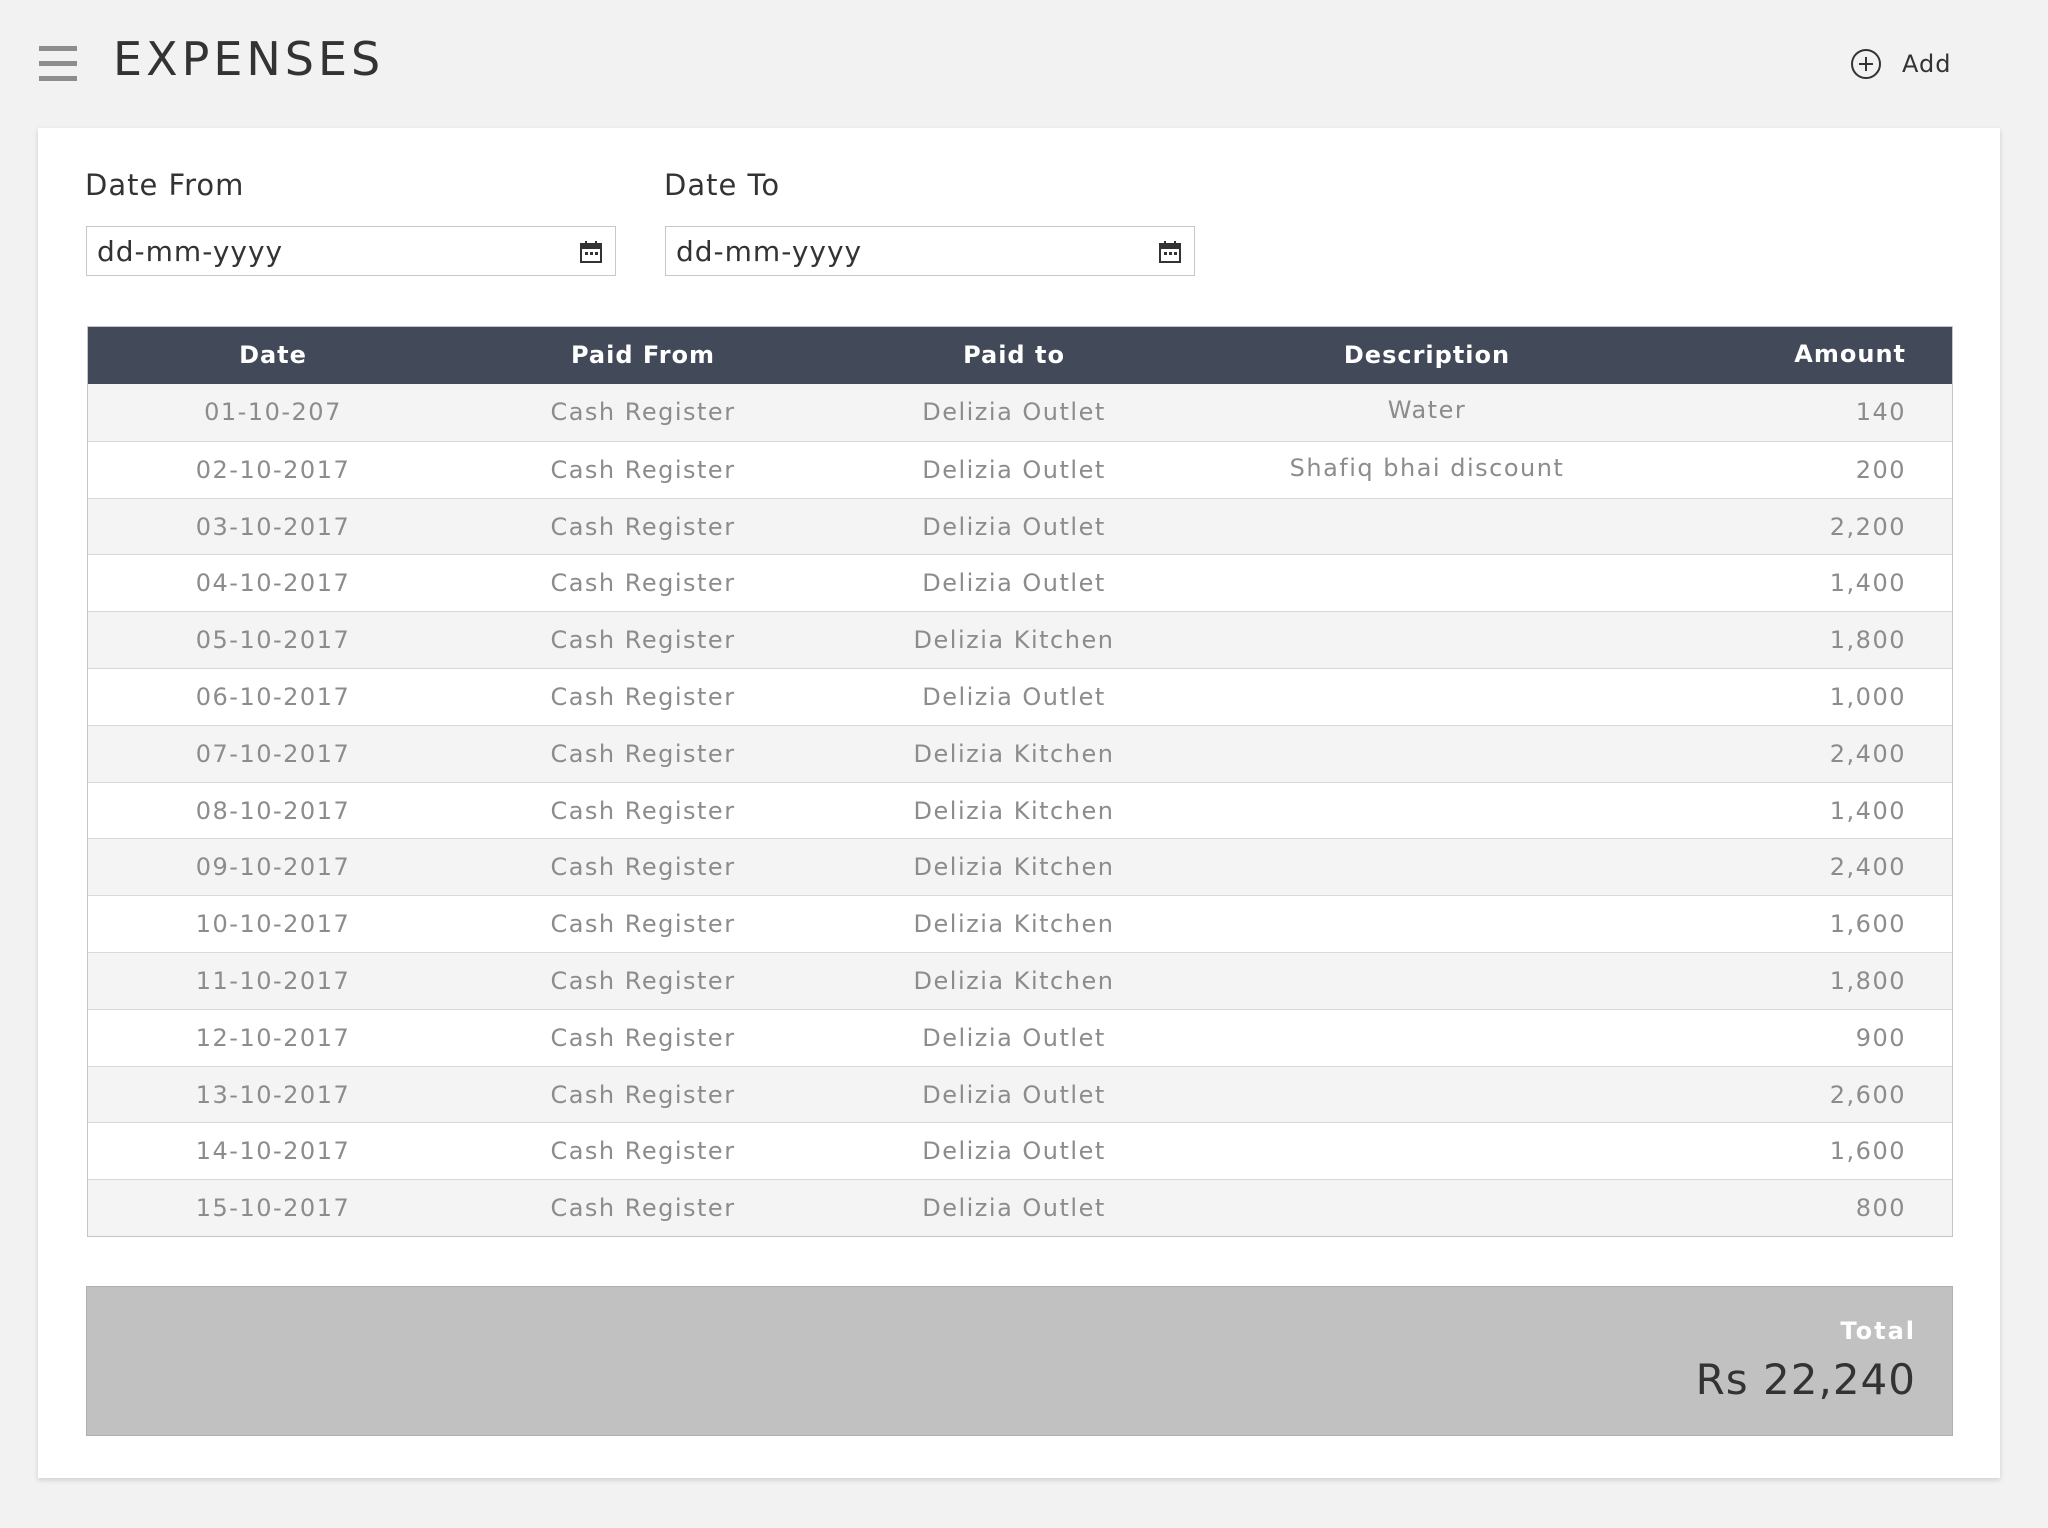 The height and width of the screenshot is (1528, 2048). I want to click on cell-amount: 140, so click(1880, 412).